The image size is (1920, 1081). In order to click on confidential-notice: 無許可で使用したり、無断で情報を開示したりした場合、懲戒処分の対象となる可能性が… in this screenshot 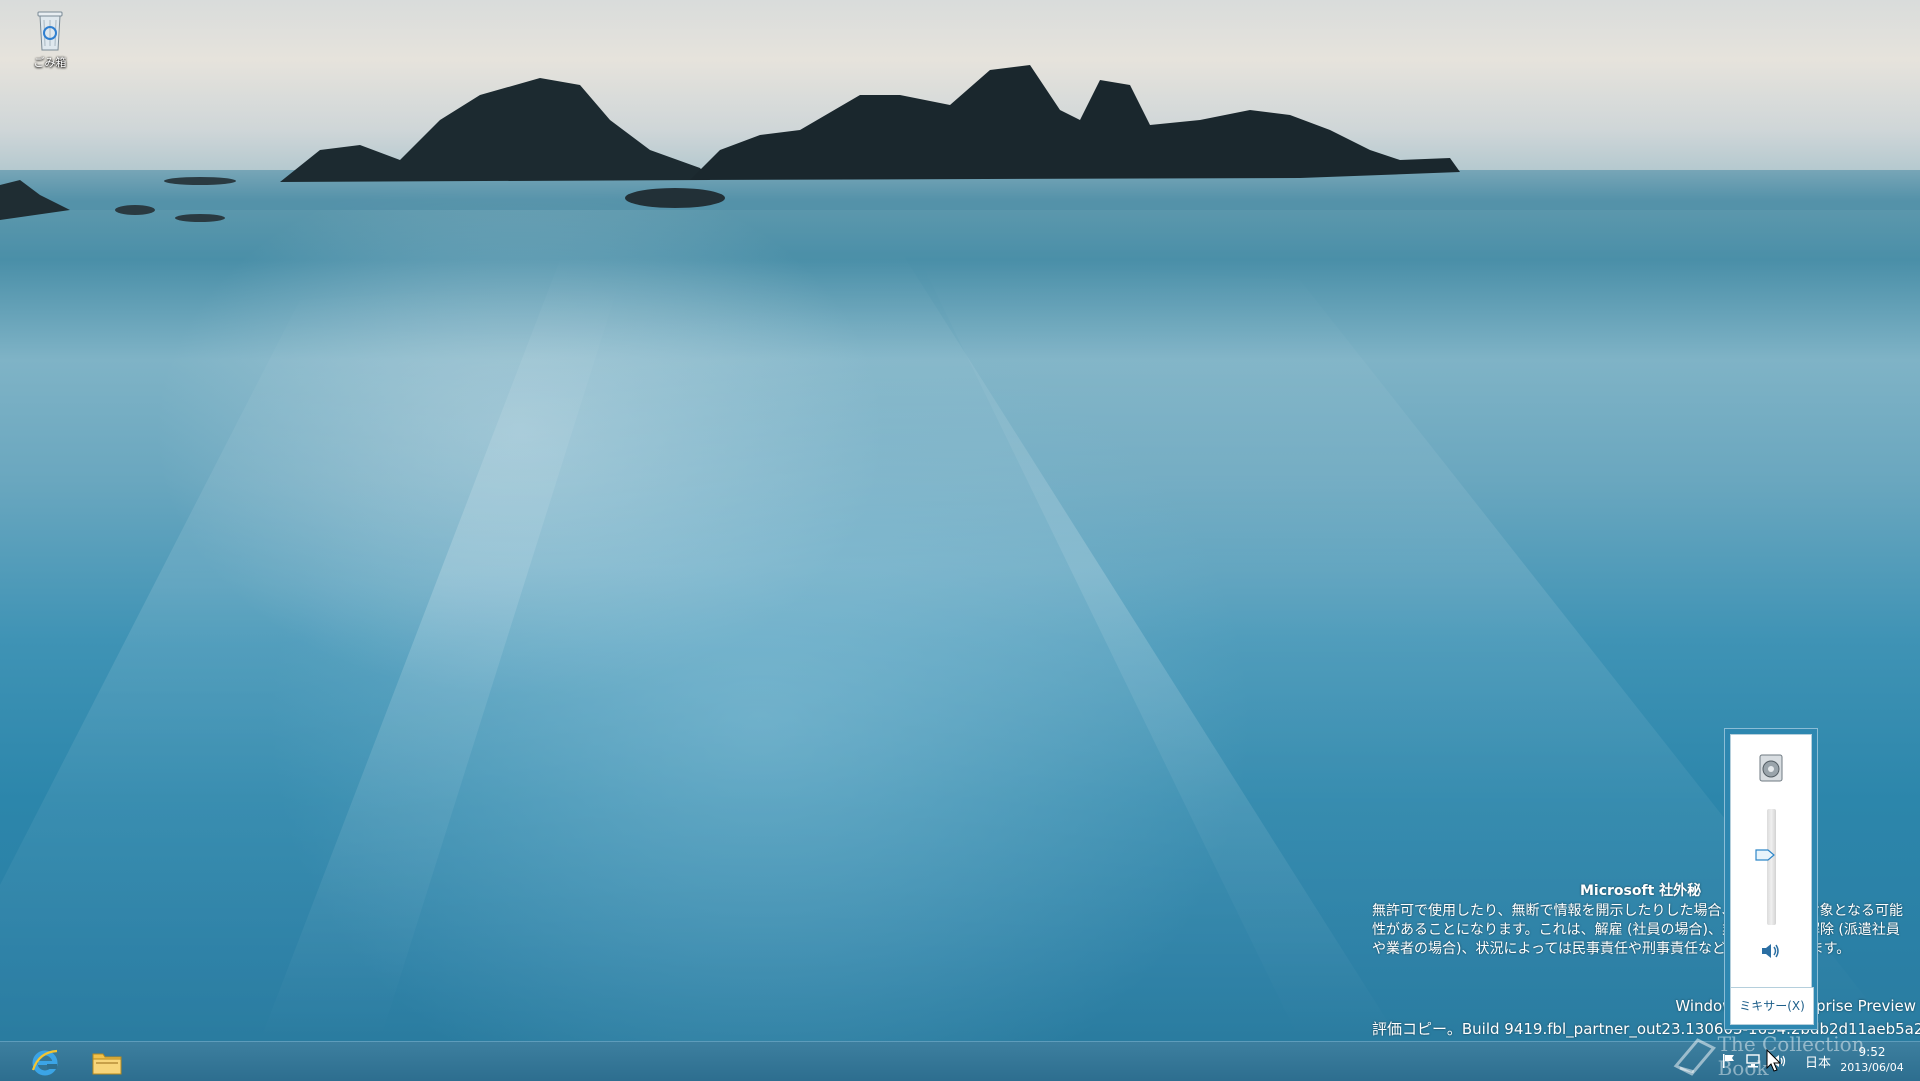, I will do `click(1638, 930)`.